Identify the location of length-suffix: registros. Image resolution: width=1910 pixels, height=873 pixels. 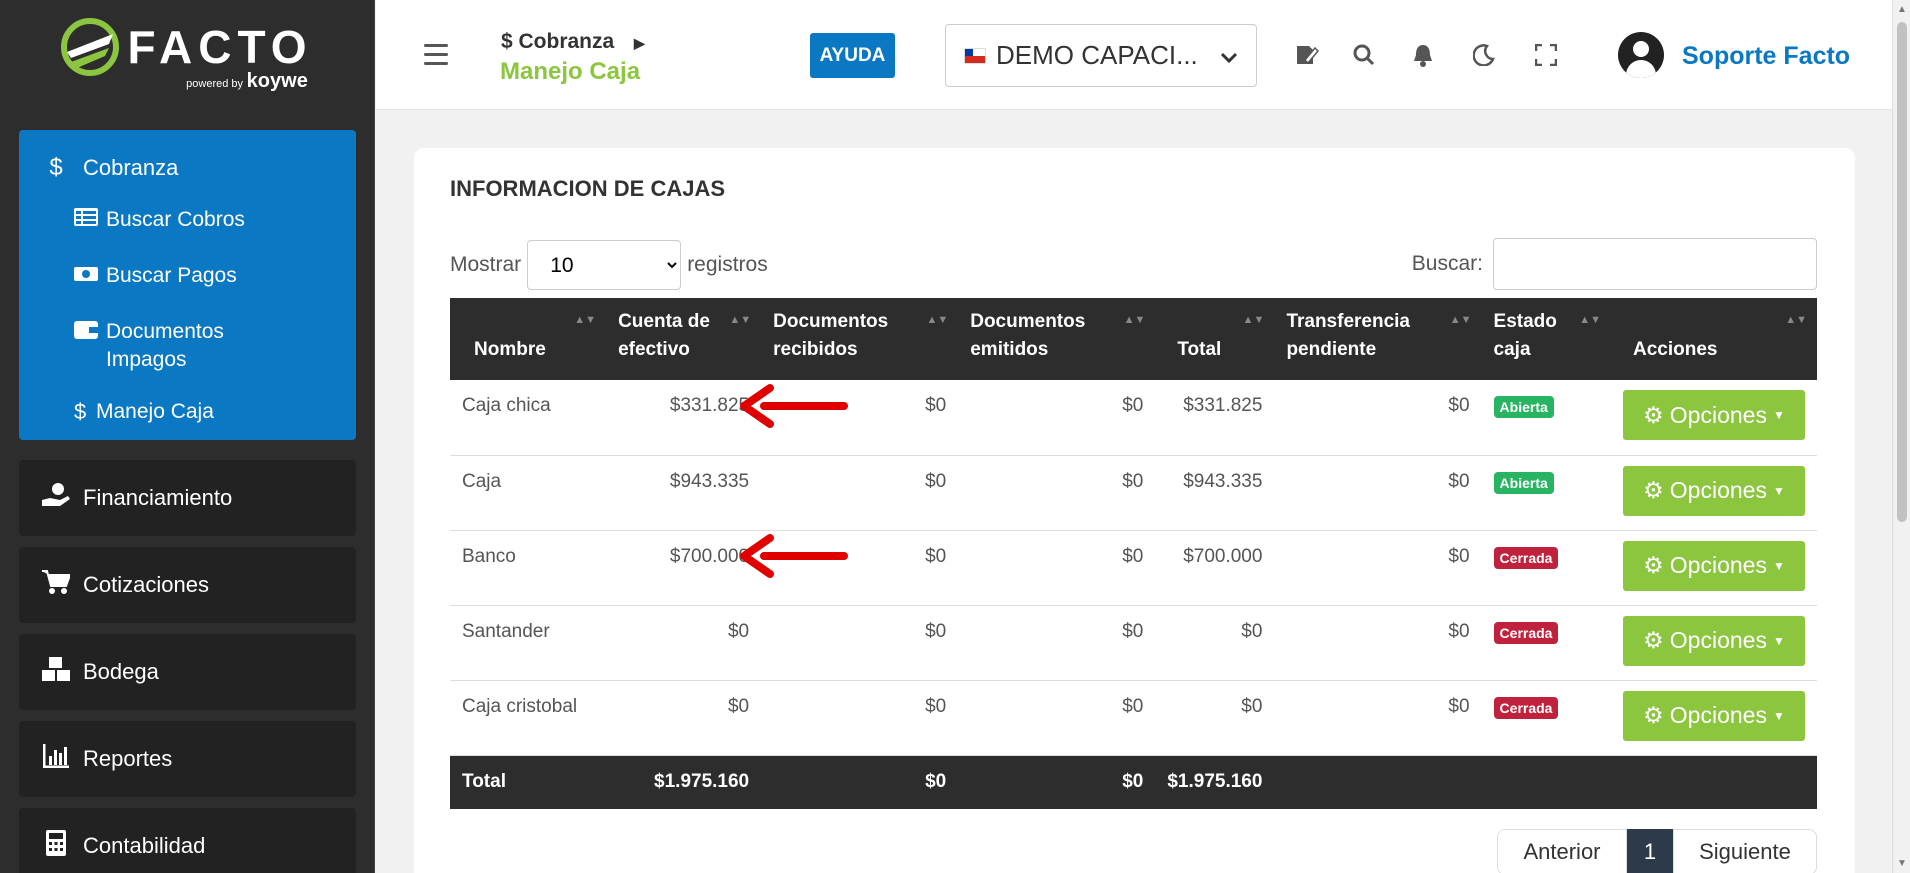
(727, 264).